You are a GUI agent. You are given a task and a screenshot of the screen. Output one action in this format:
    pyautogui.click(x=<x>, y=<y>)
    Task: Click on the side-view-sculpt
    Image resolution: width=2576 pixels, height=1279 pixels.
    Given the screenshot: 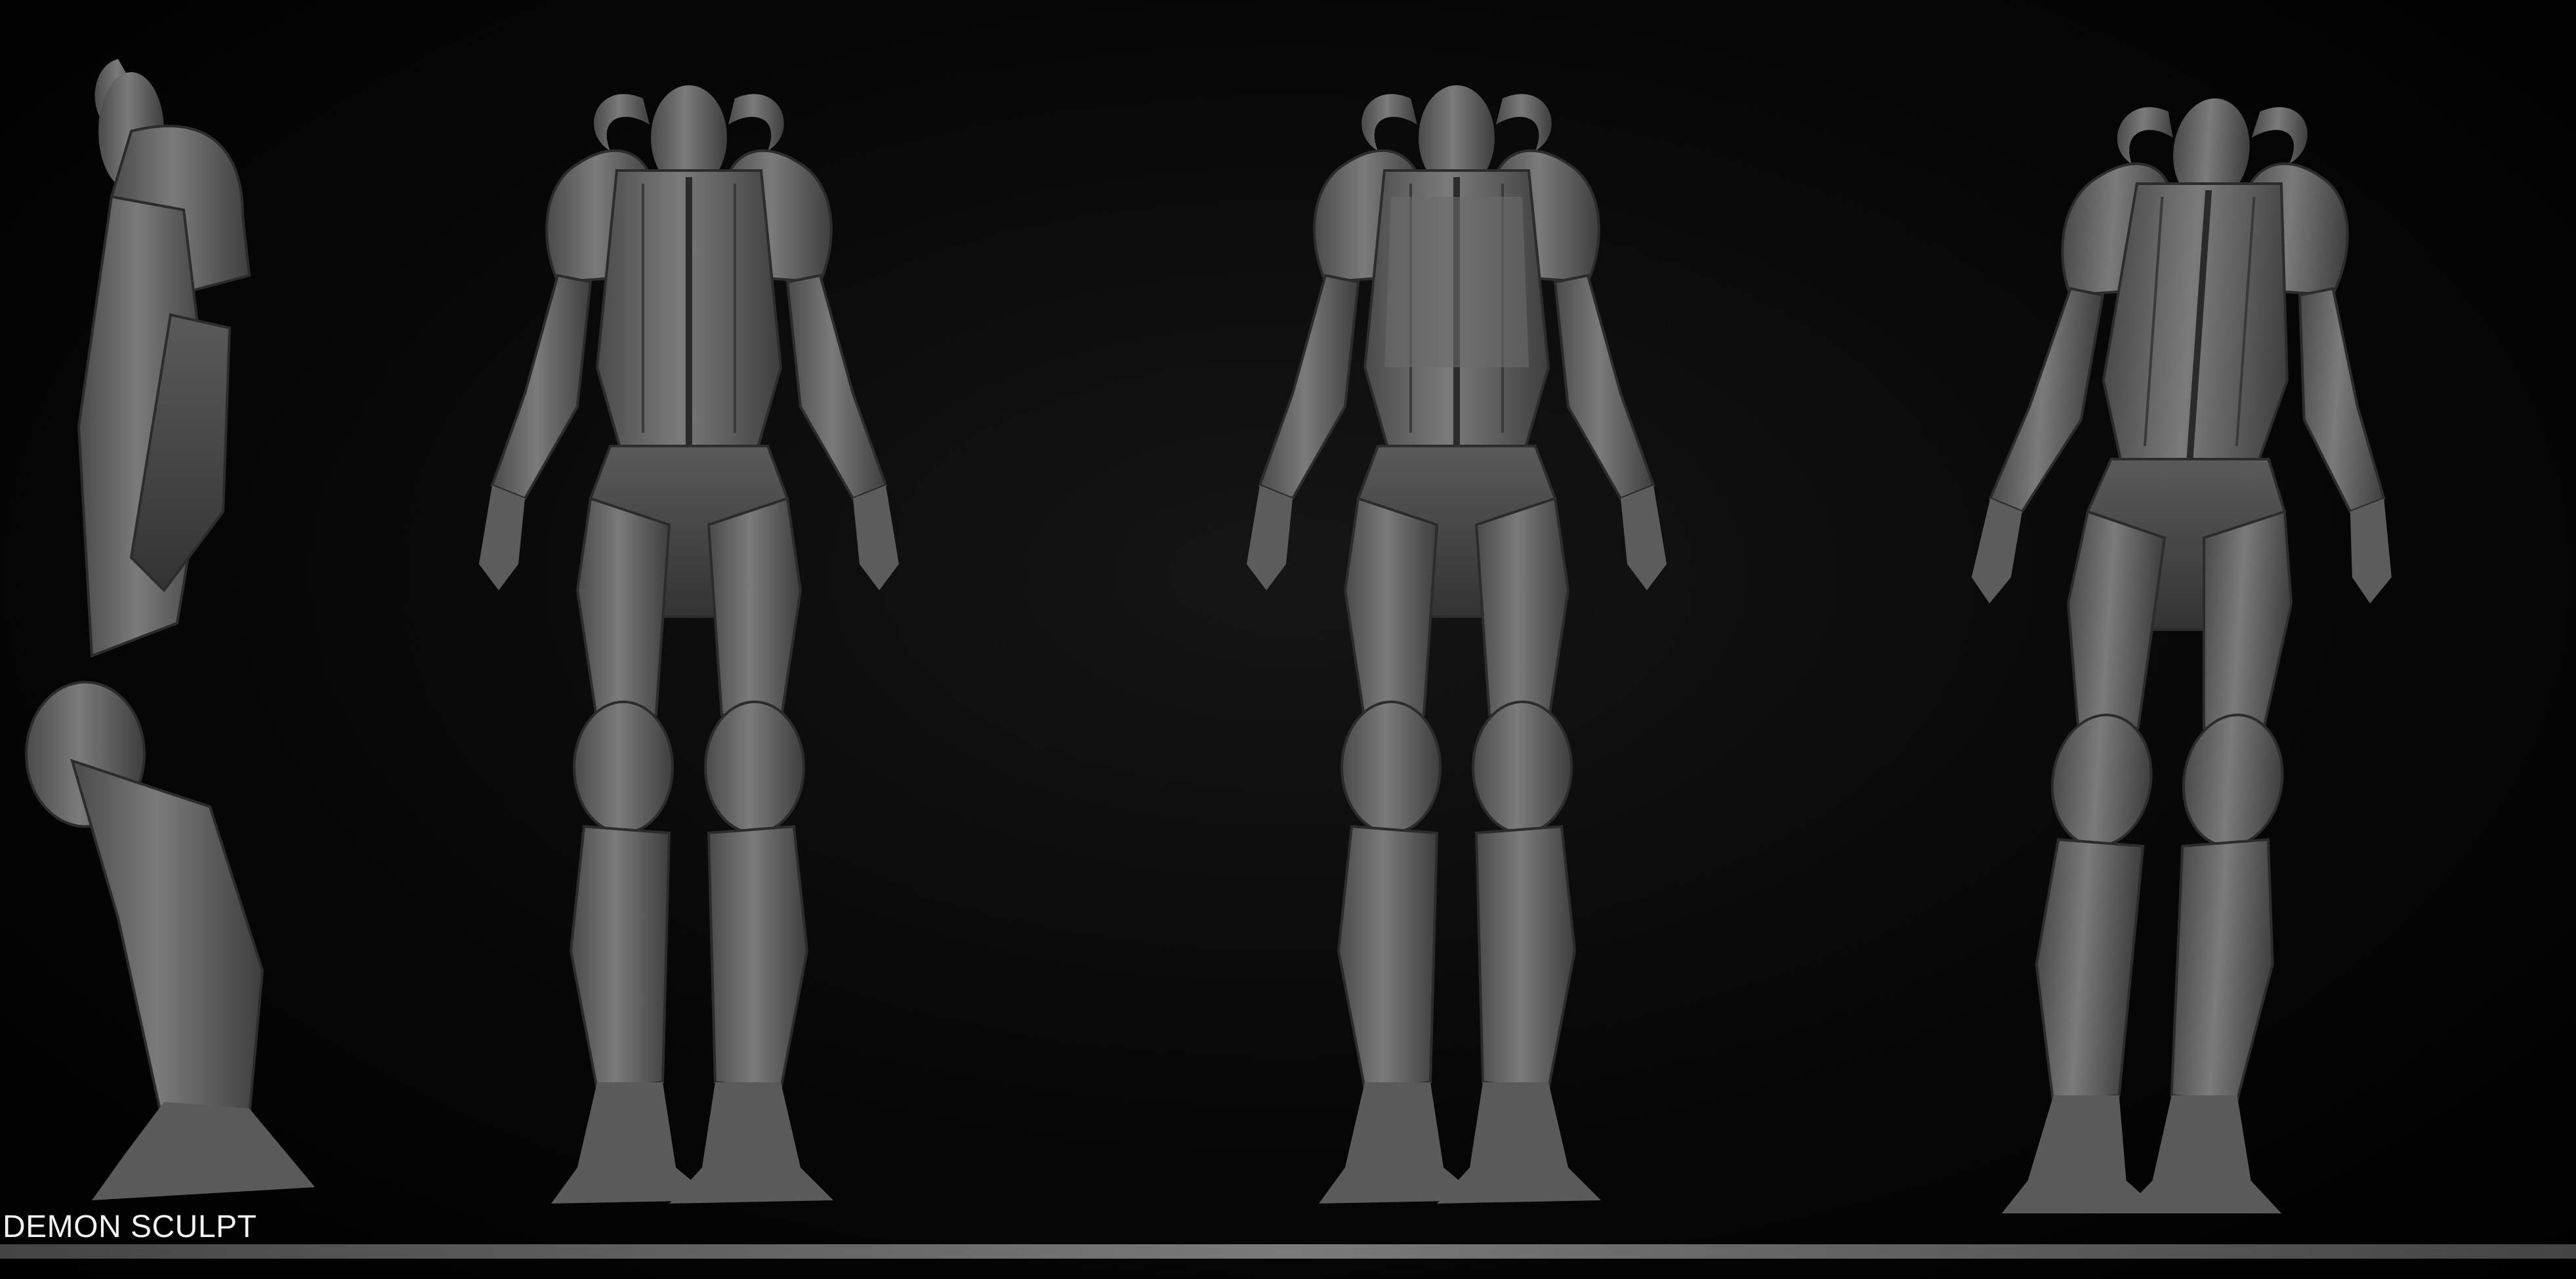 What is the action you would take?
    pyautogui.click(x=183, y=606)
    